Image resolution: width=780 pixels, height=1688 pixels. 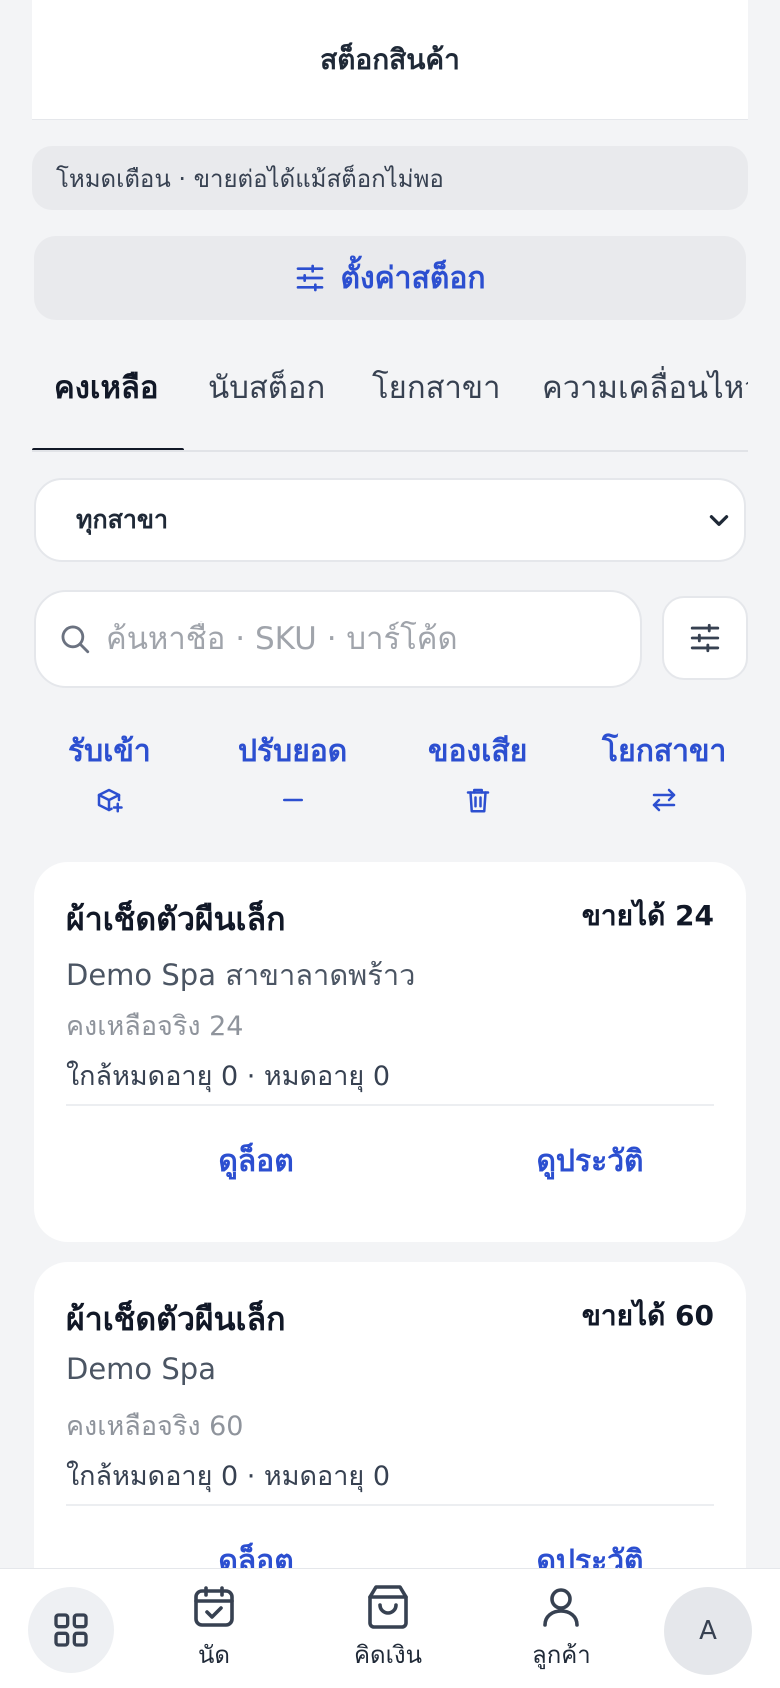 What do you see at coordinates (292, 800) in the screenshot?
I see `minus-icon` at bounding box center [292, 800].